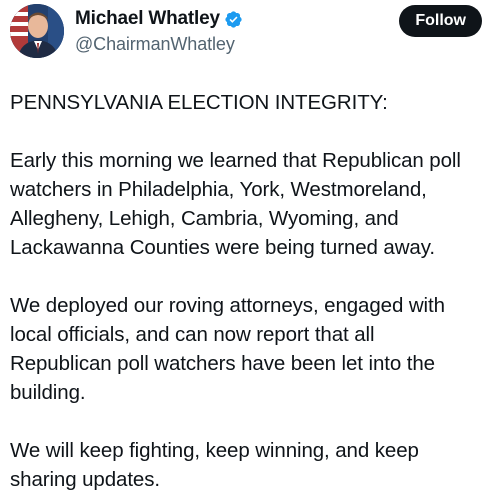 Image resolution: width=500 pixels, height=494 pixels. I want to click on post-header: Michael Whatley @ChairmanWhatley Follow, so click(250, 32).